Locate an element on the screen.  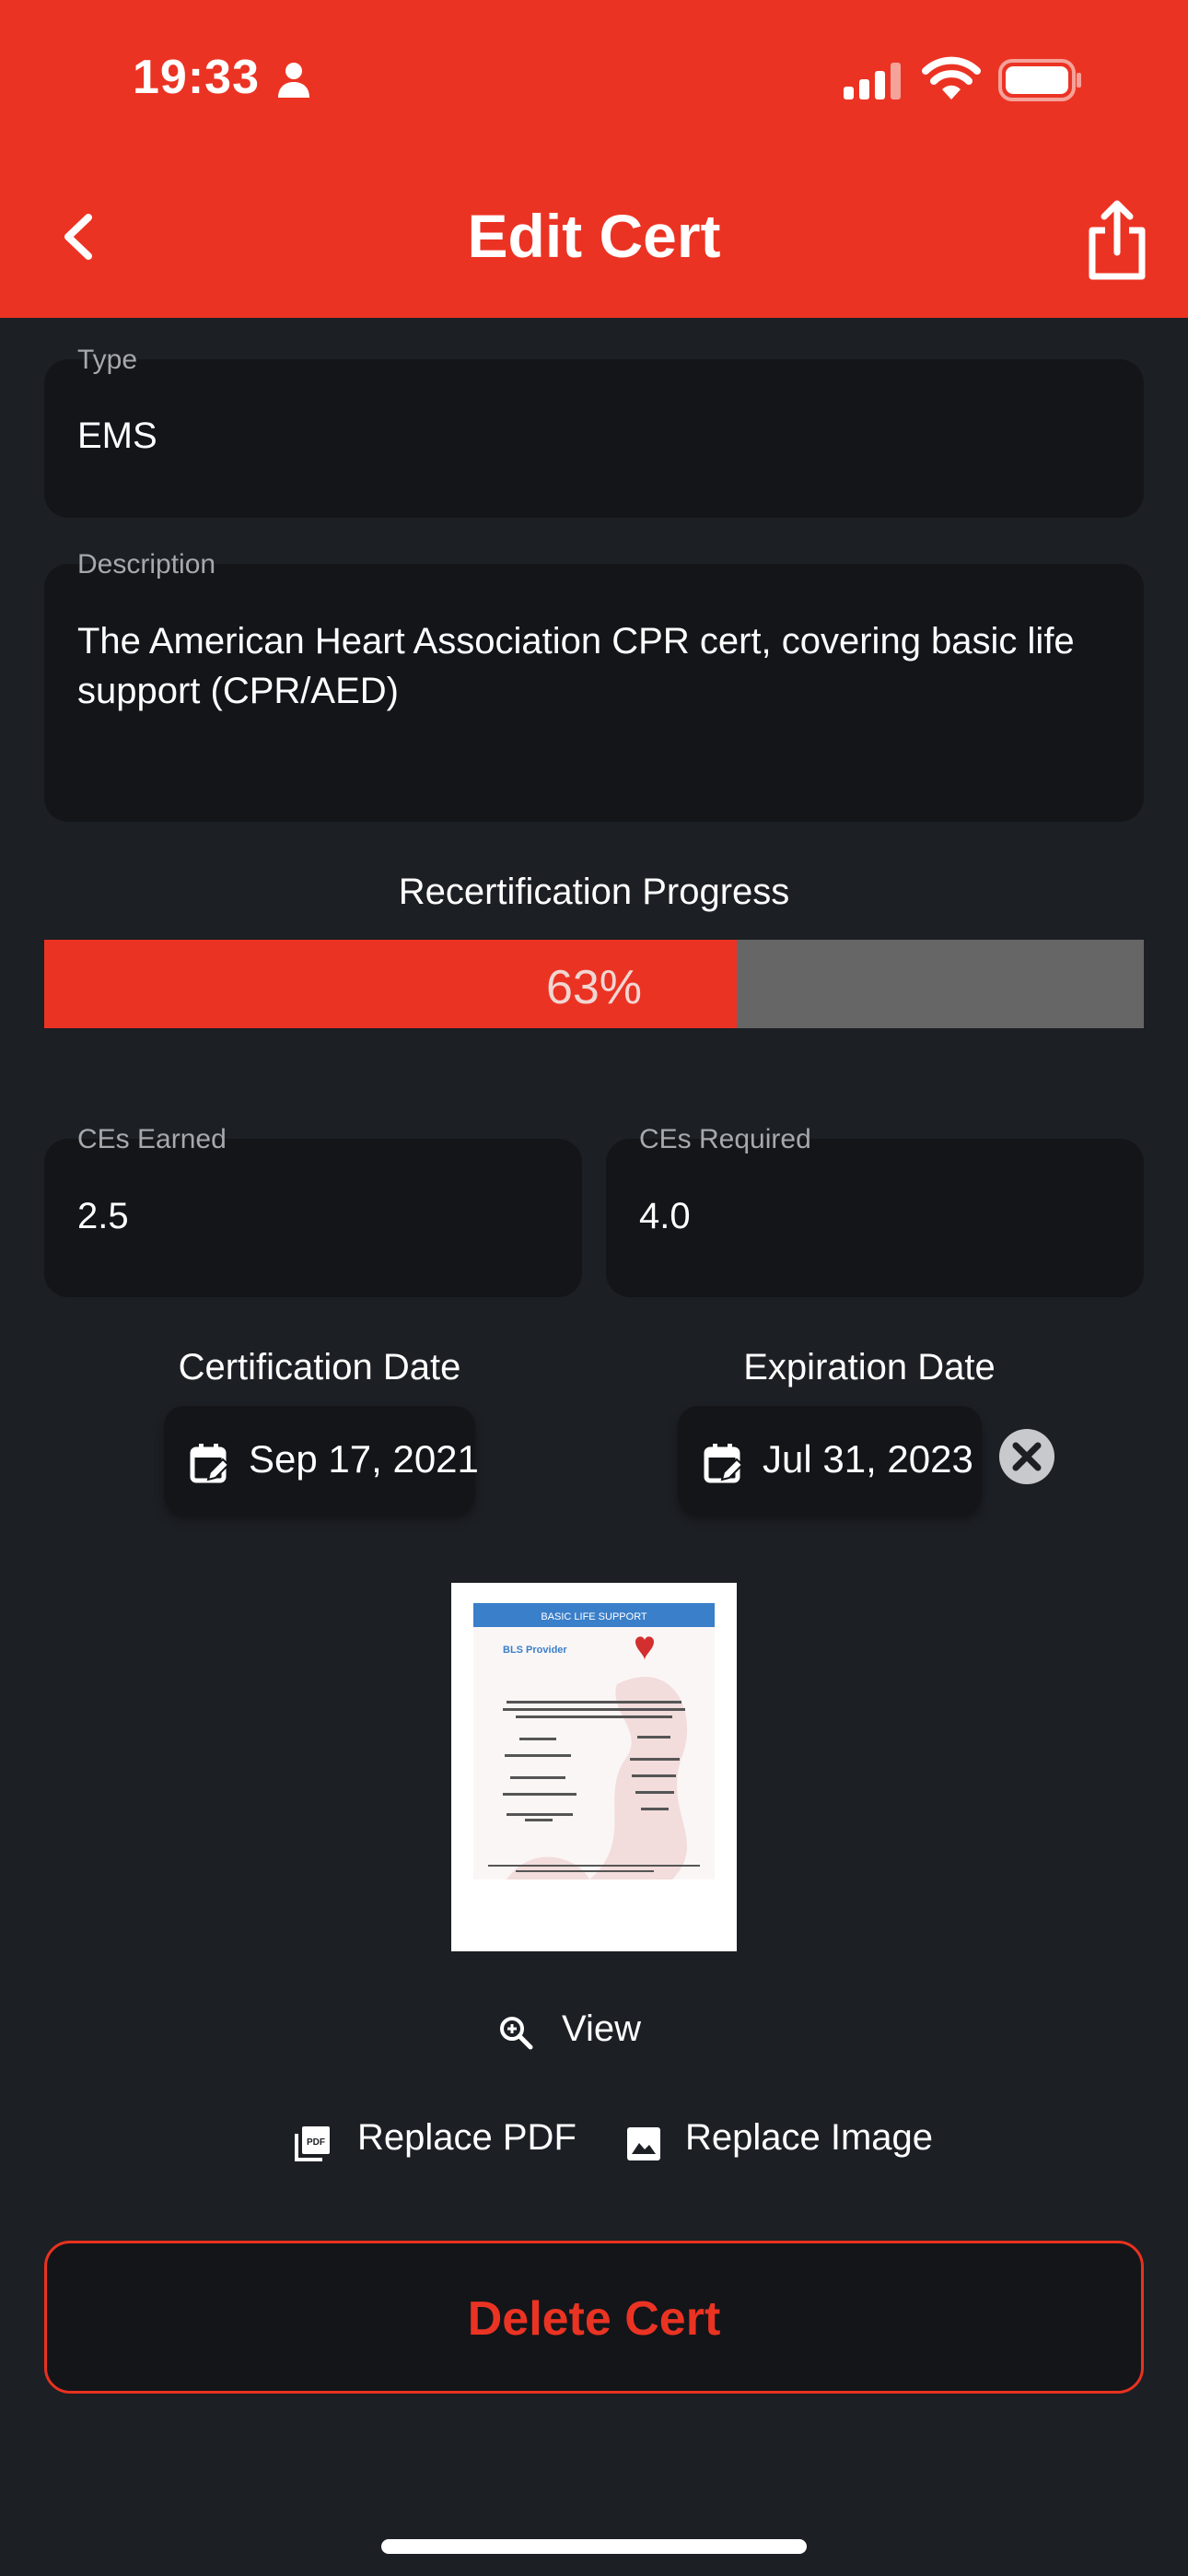
expiration-date-value: Jul 31, 2023 is located at coordinates (868, 1459).